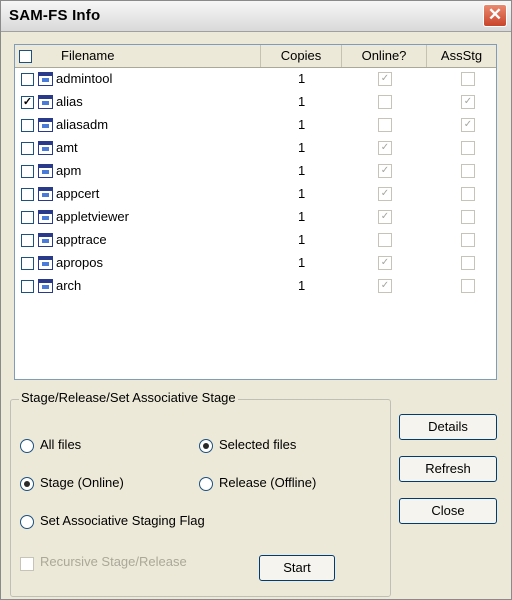 The image size is (512, 600). I want to click on filename-cell: alias, so click(69, 101).